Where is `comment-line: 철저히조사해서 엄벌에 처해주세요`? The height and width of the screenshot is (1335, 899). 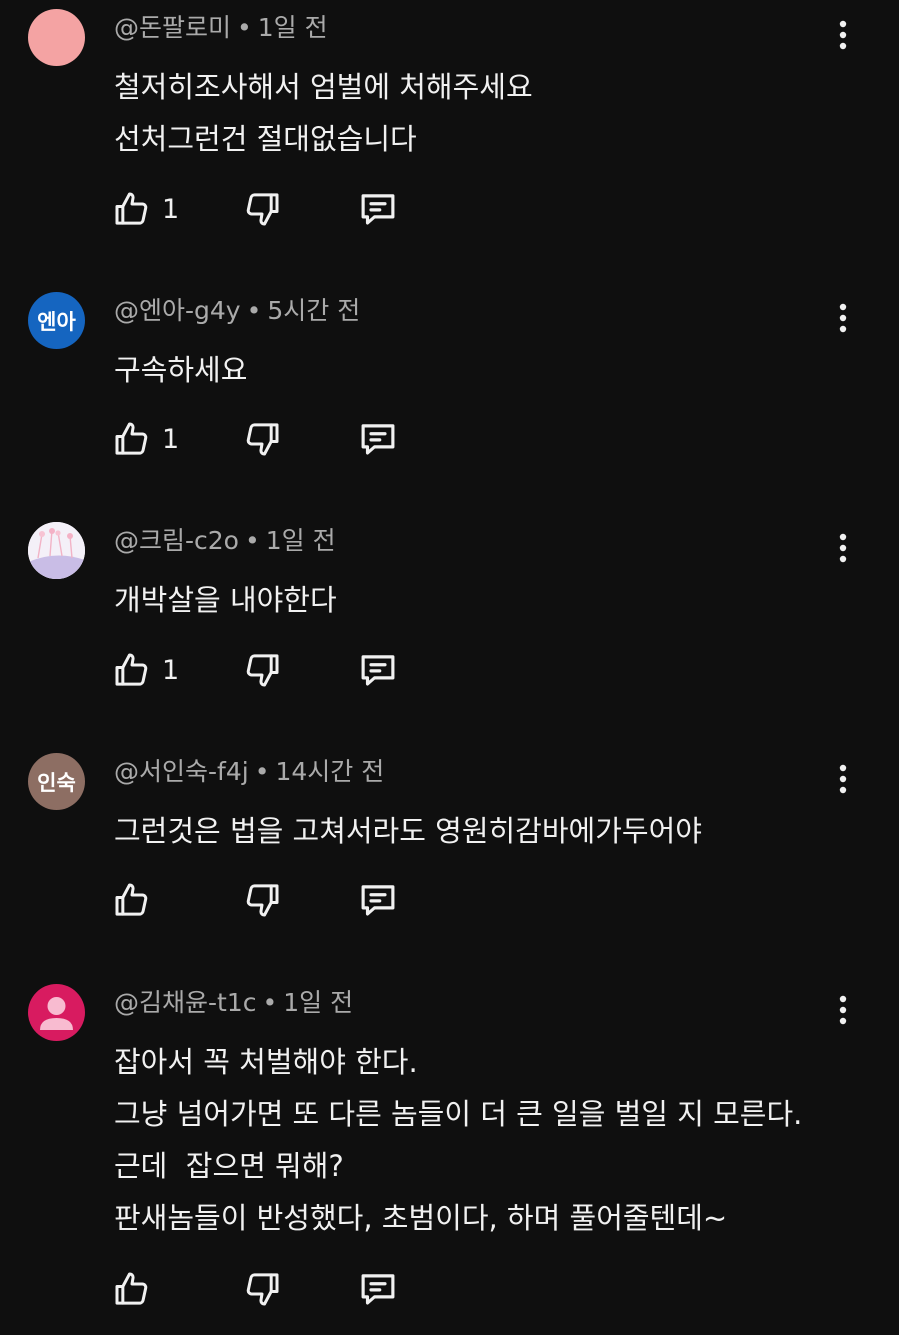 comment-line: 철저히조사해서 엄벌에 처해주세요 is located at coordinates (323, 87).